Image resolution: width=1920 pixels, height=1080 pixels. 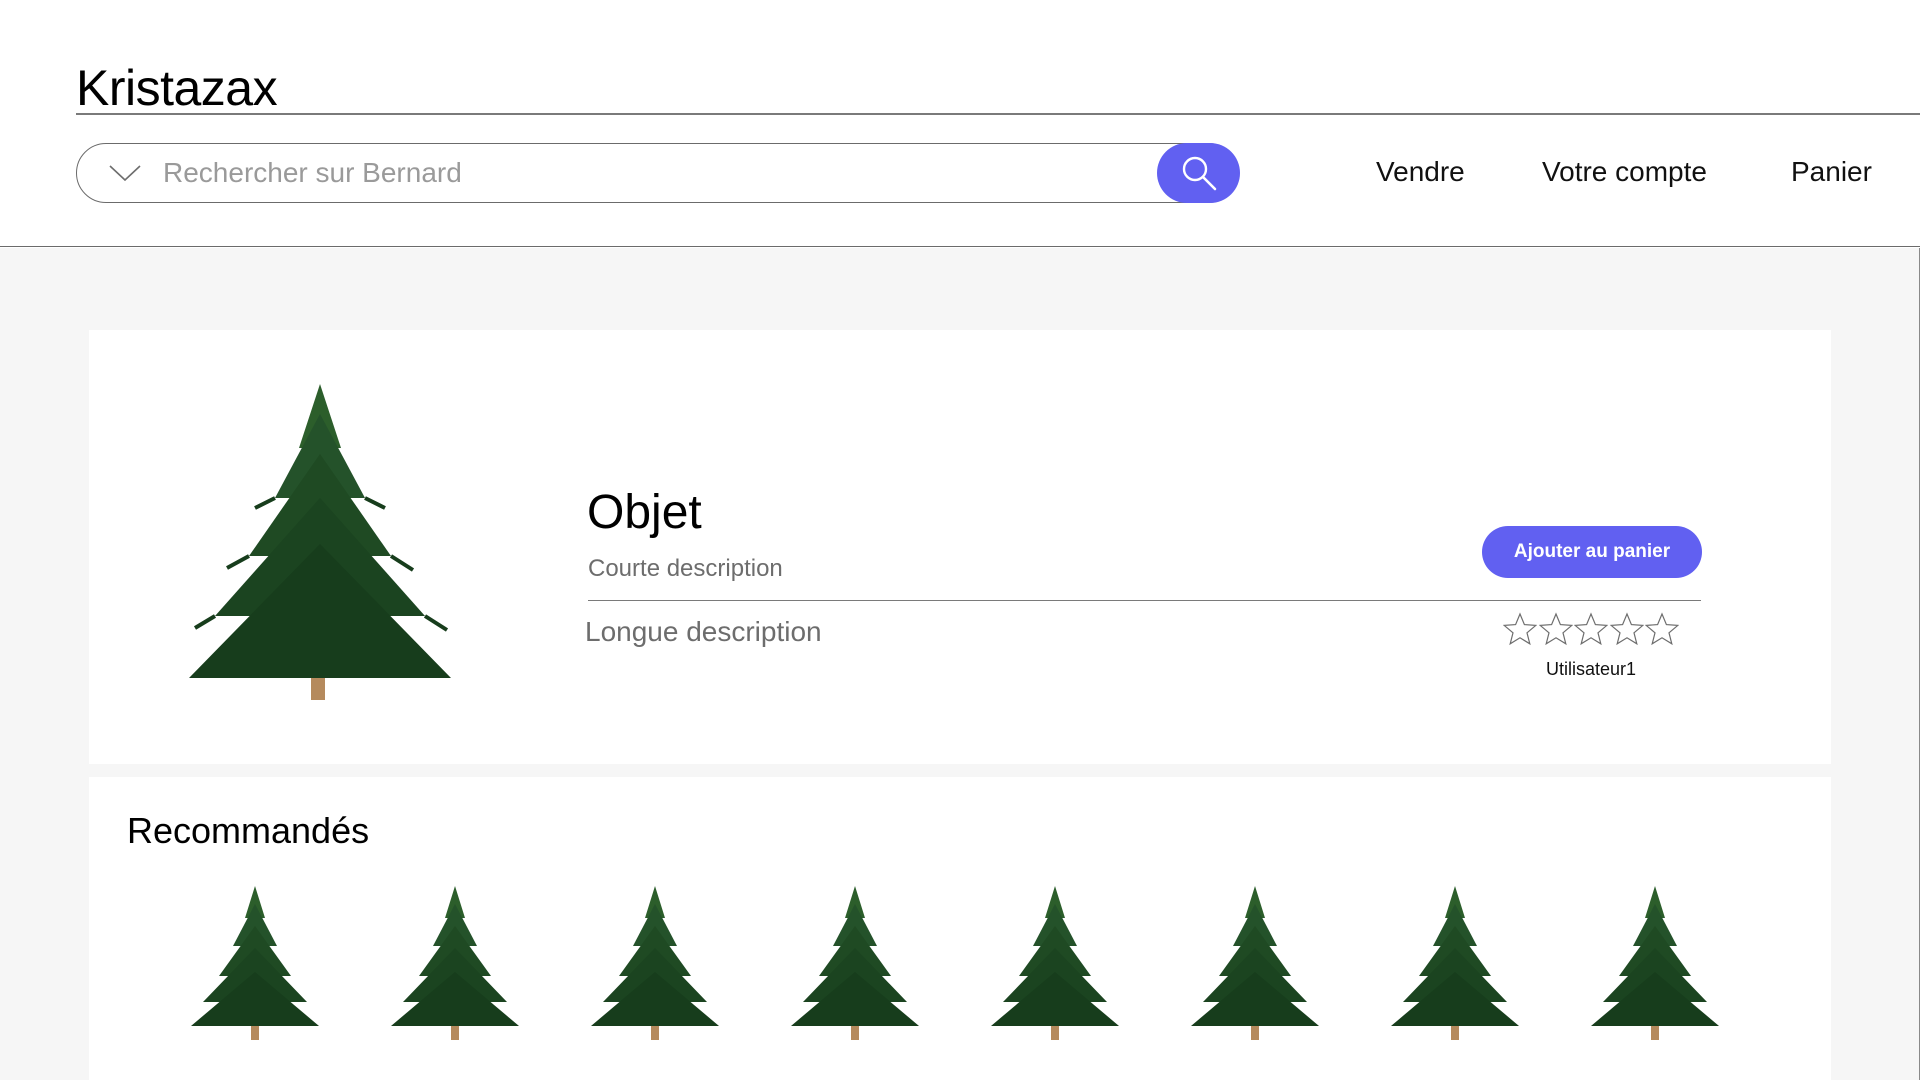 I want to click on recommendations-title: Recommandés, so click(x=248, y=830).